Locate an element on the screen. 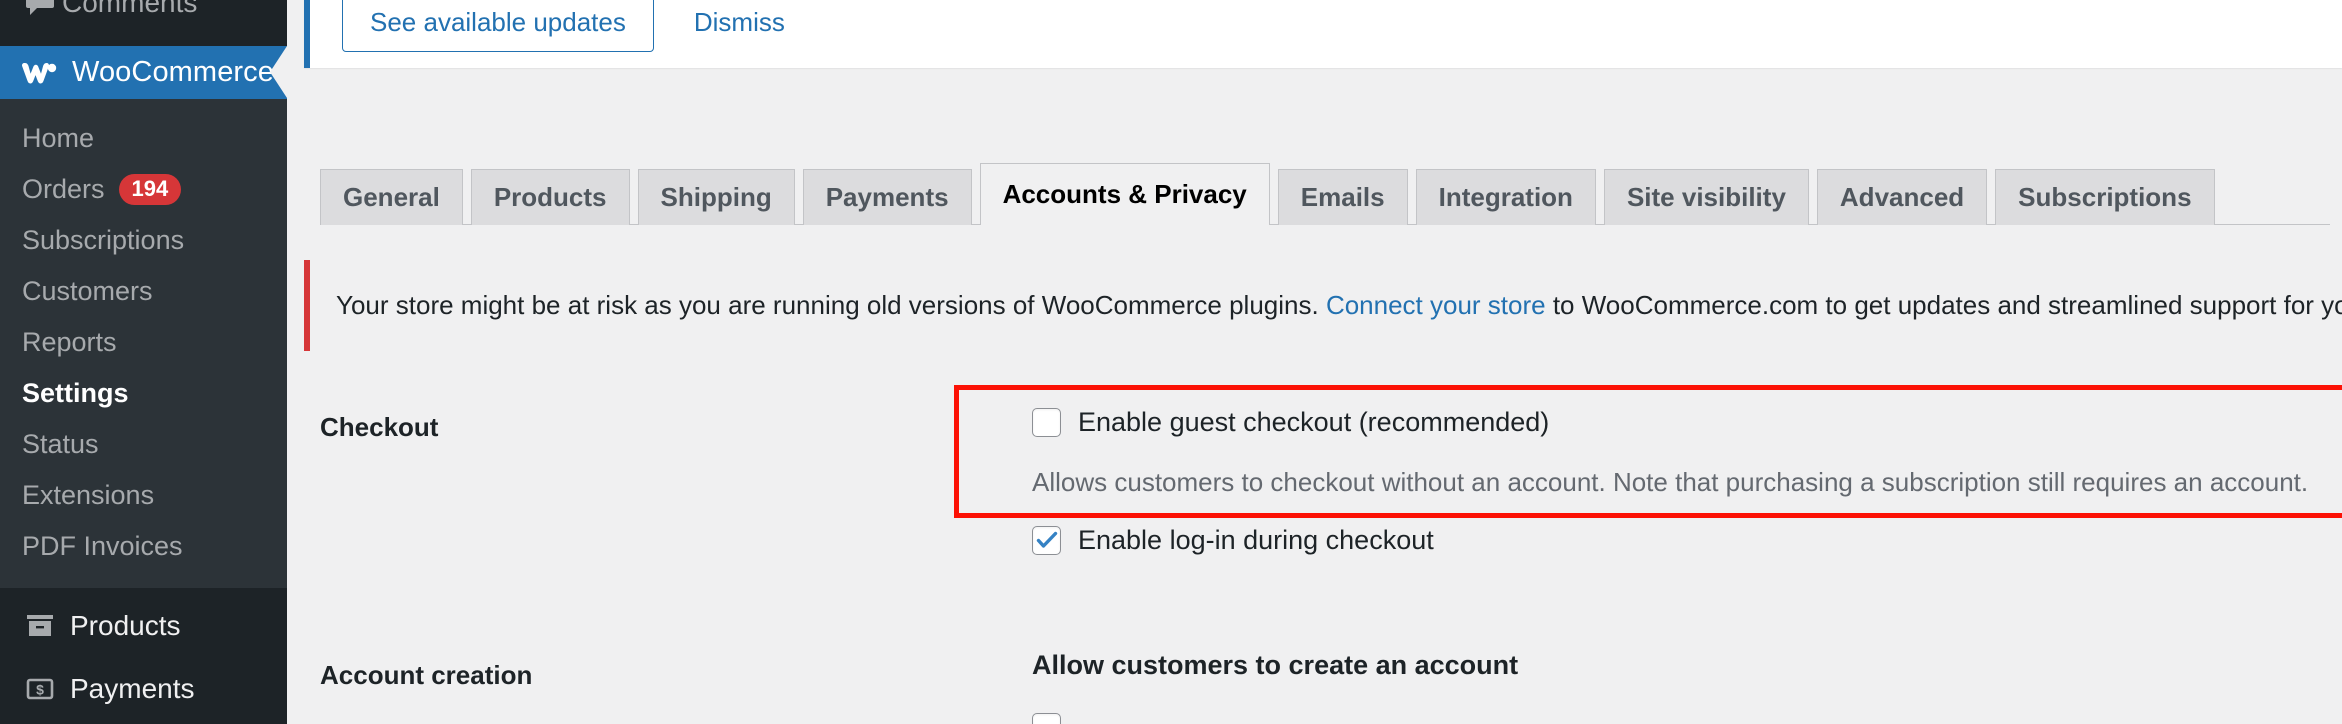 Image resolution: width=2342 pixels, height=724 pixels. sidebar-item-woocommerce: WooCommerce is located at coordinates (143, 72).